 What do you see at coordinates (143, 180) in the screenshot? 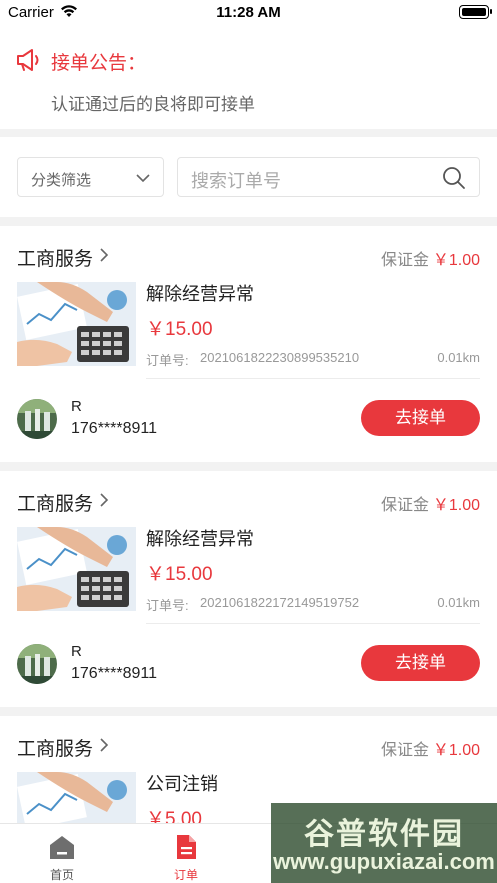
I see `chevron-down-icon` at bounding box center [143, 180].